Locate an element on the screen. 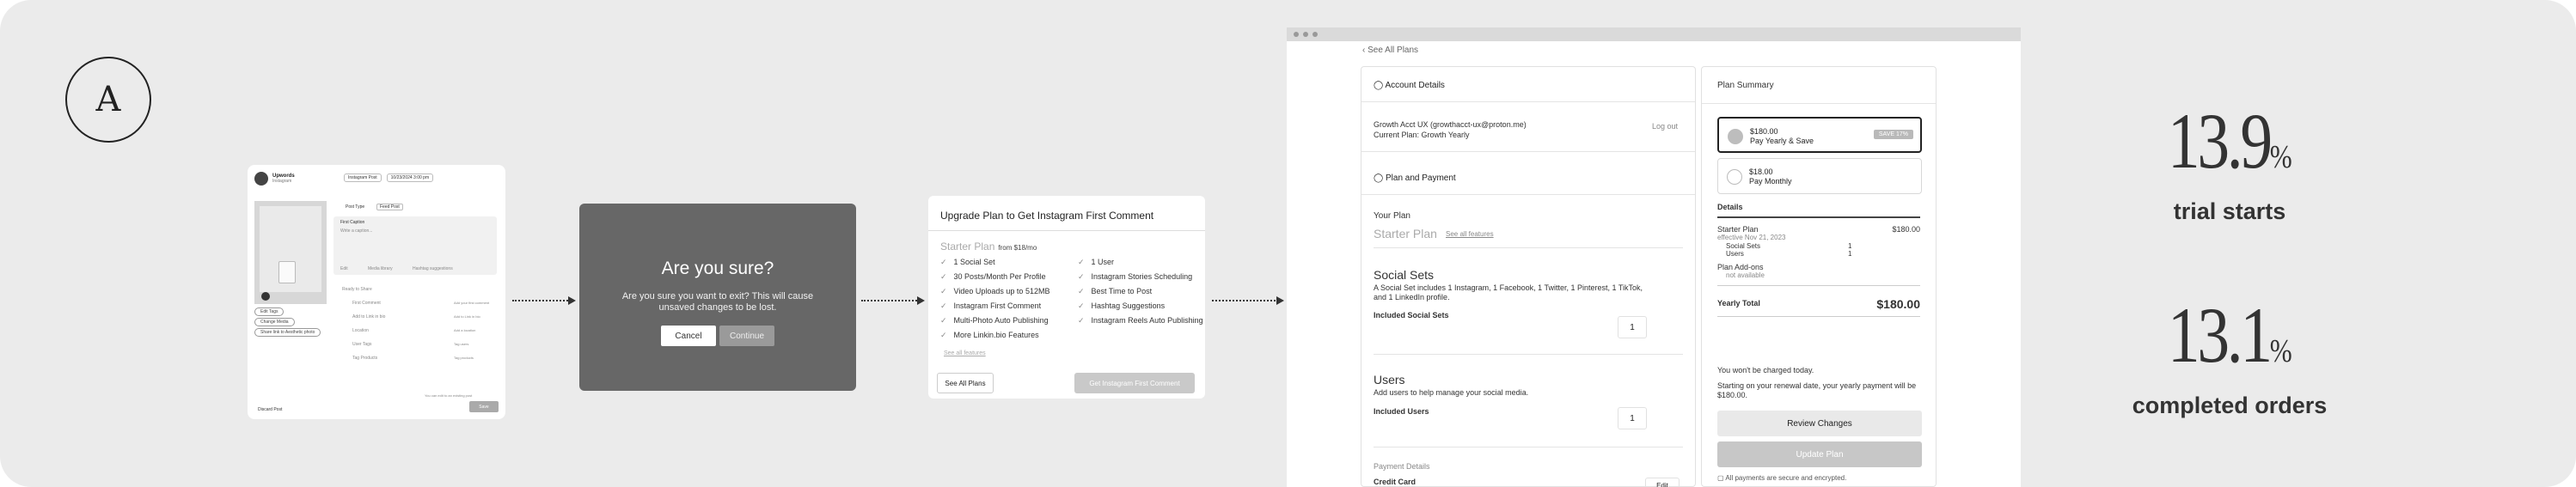  editor-note: You can edit to an existing post is located at coordinates (449, 395).